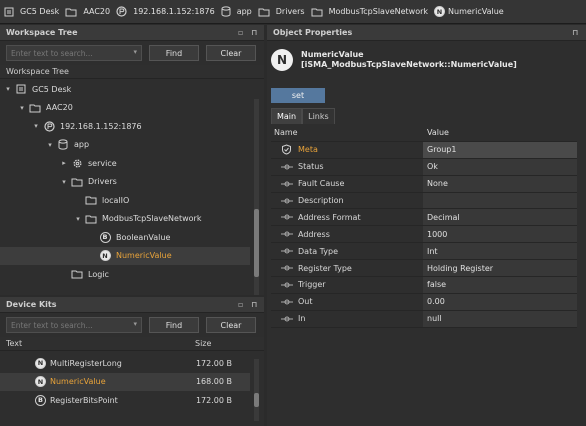  Describe the element at coordinates (77, 163) in the screenshot. I see `gear-icon` at that location.